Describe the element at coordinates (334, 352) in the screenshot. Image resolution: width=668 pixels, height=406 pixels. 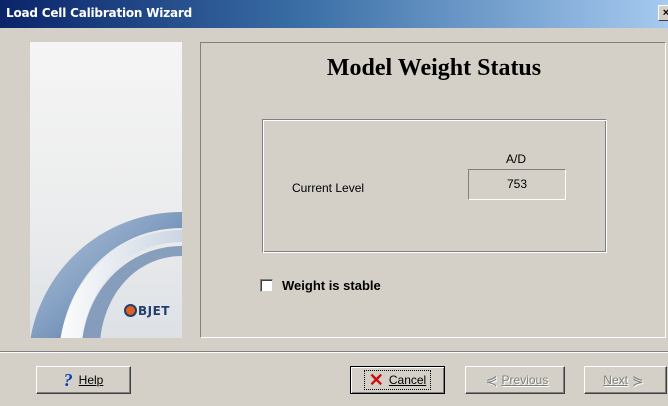
I see `footer-divider` at that location.